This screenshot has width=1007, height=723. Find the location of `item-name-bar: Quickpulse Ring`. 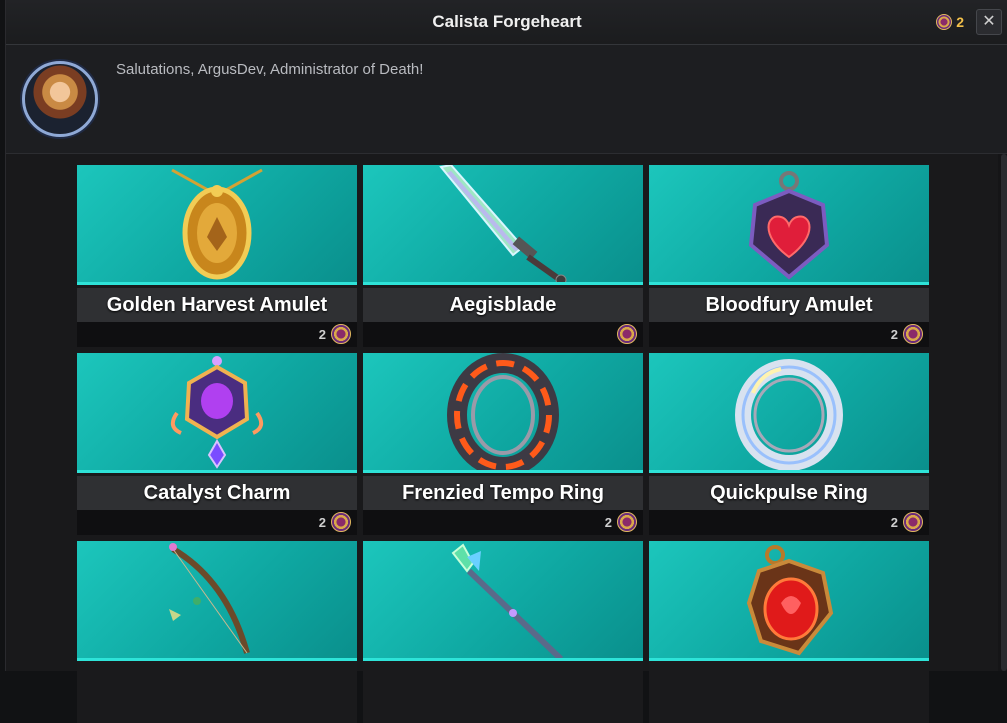

item-name-bar: Quickpulse Ring is located at coordinates (789, 493).